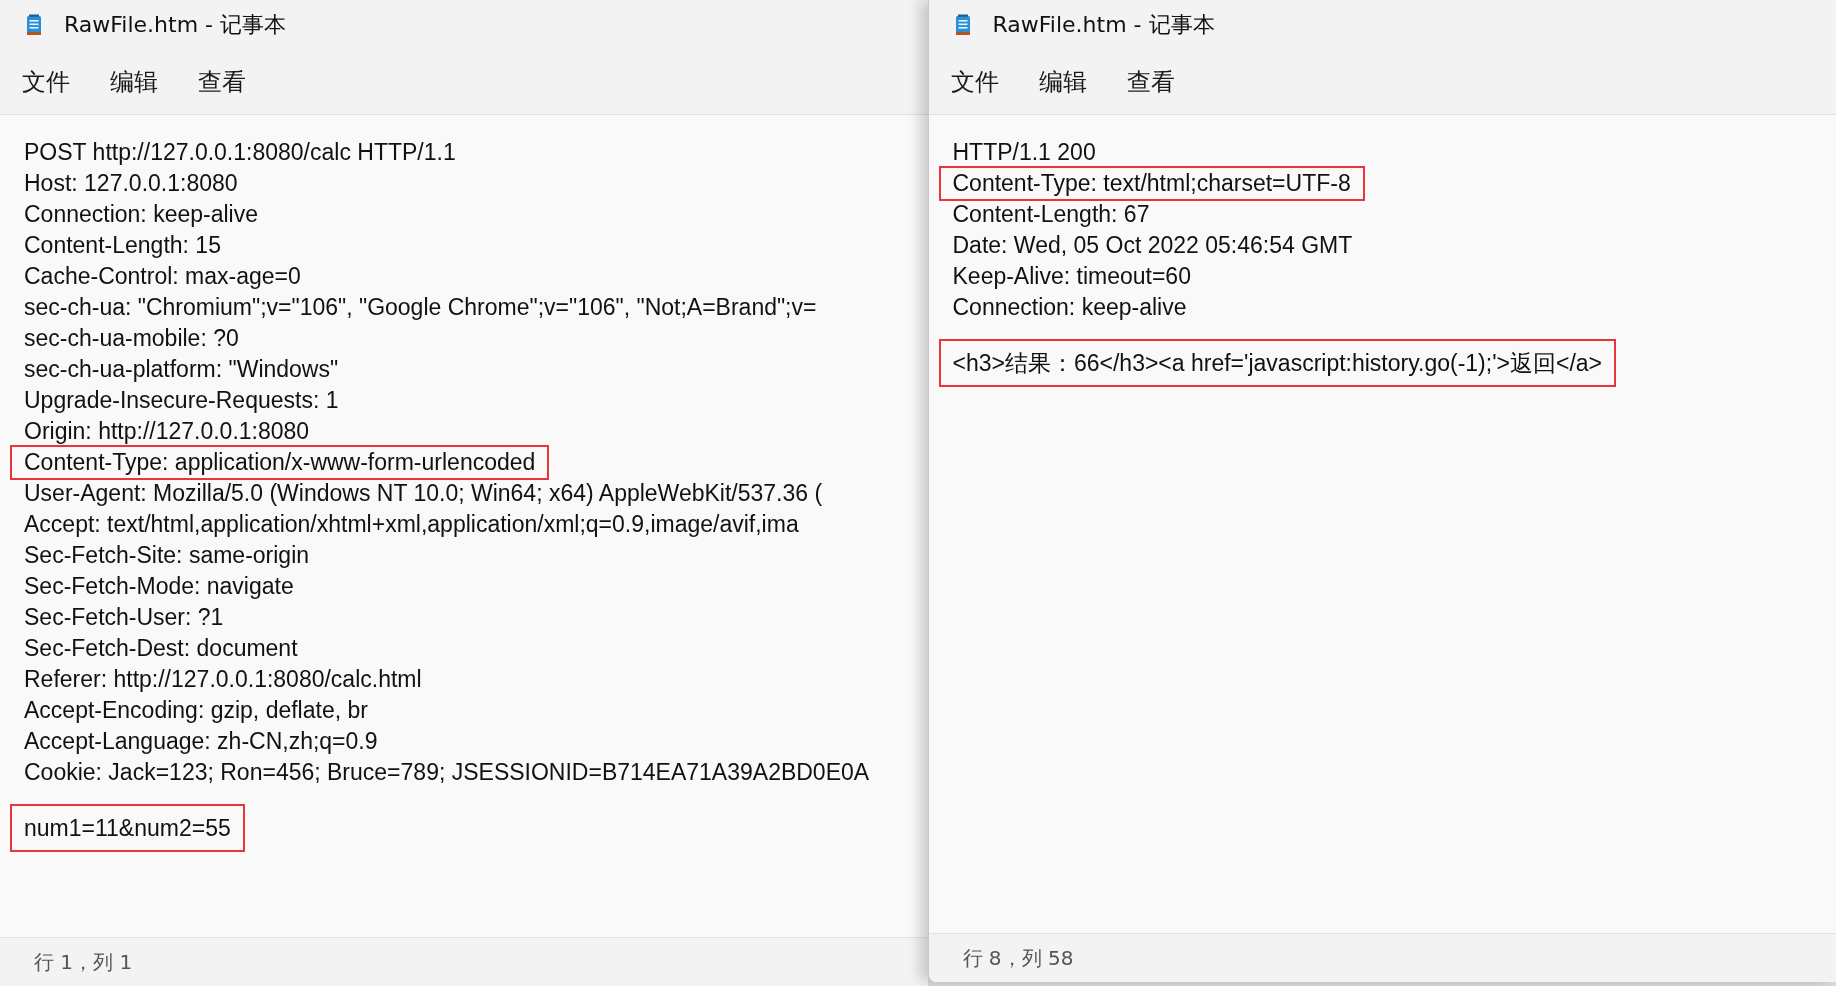 The image size is (1836, 986). I want to click on text-line: Accept-Language: zh-CN,zh;q=0.9, so click(201, 741).